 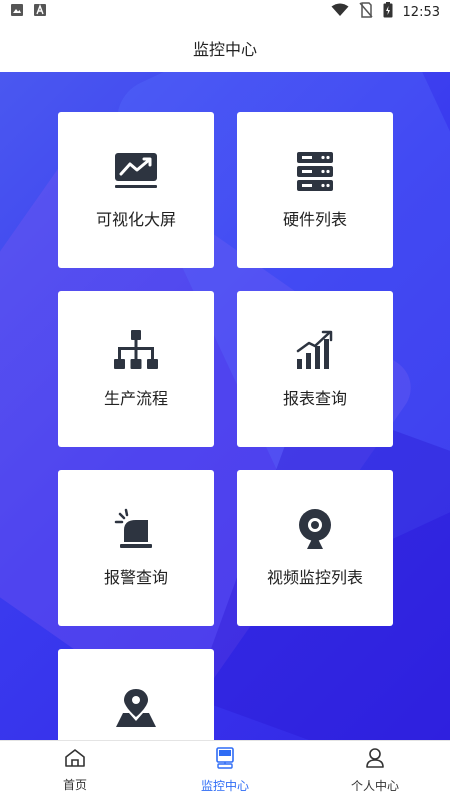 I want to click on card-visual-dashboard: 可视化大屏, so click(x=136, y=190).